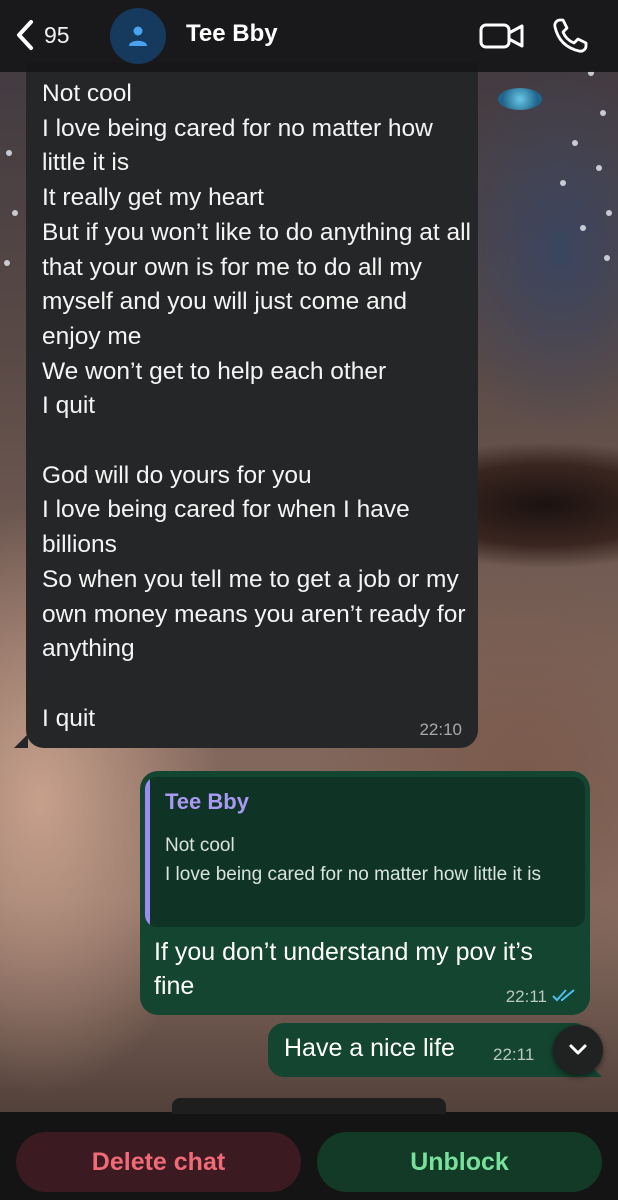 The image size is (618, 1200). I want to click on read-ticks-icon, so click(564, 997).